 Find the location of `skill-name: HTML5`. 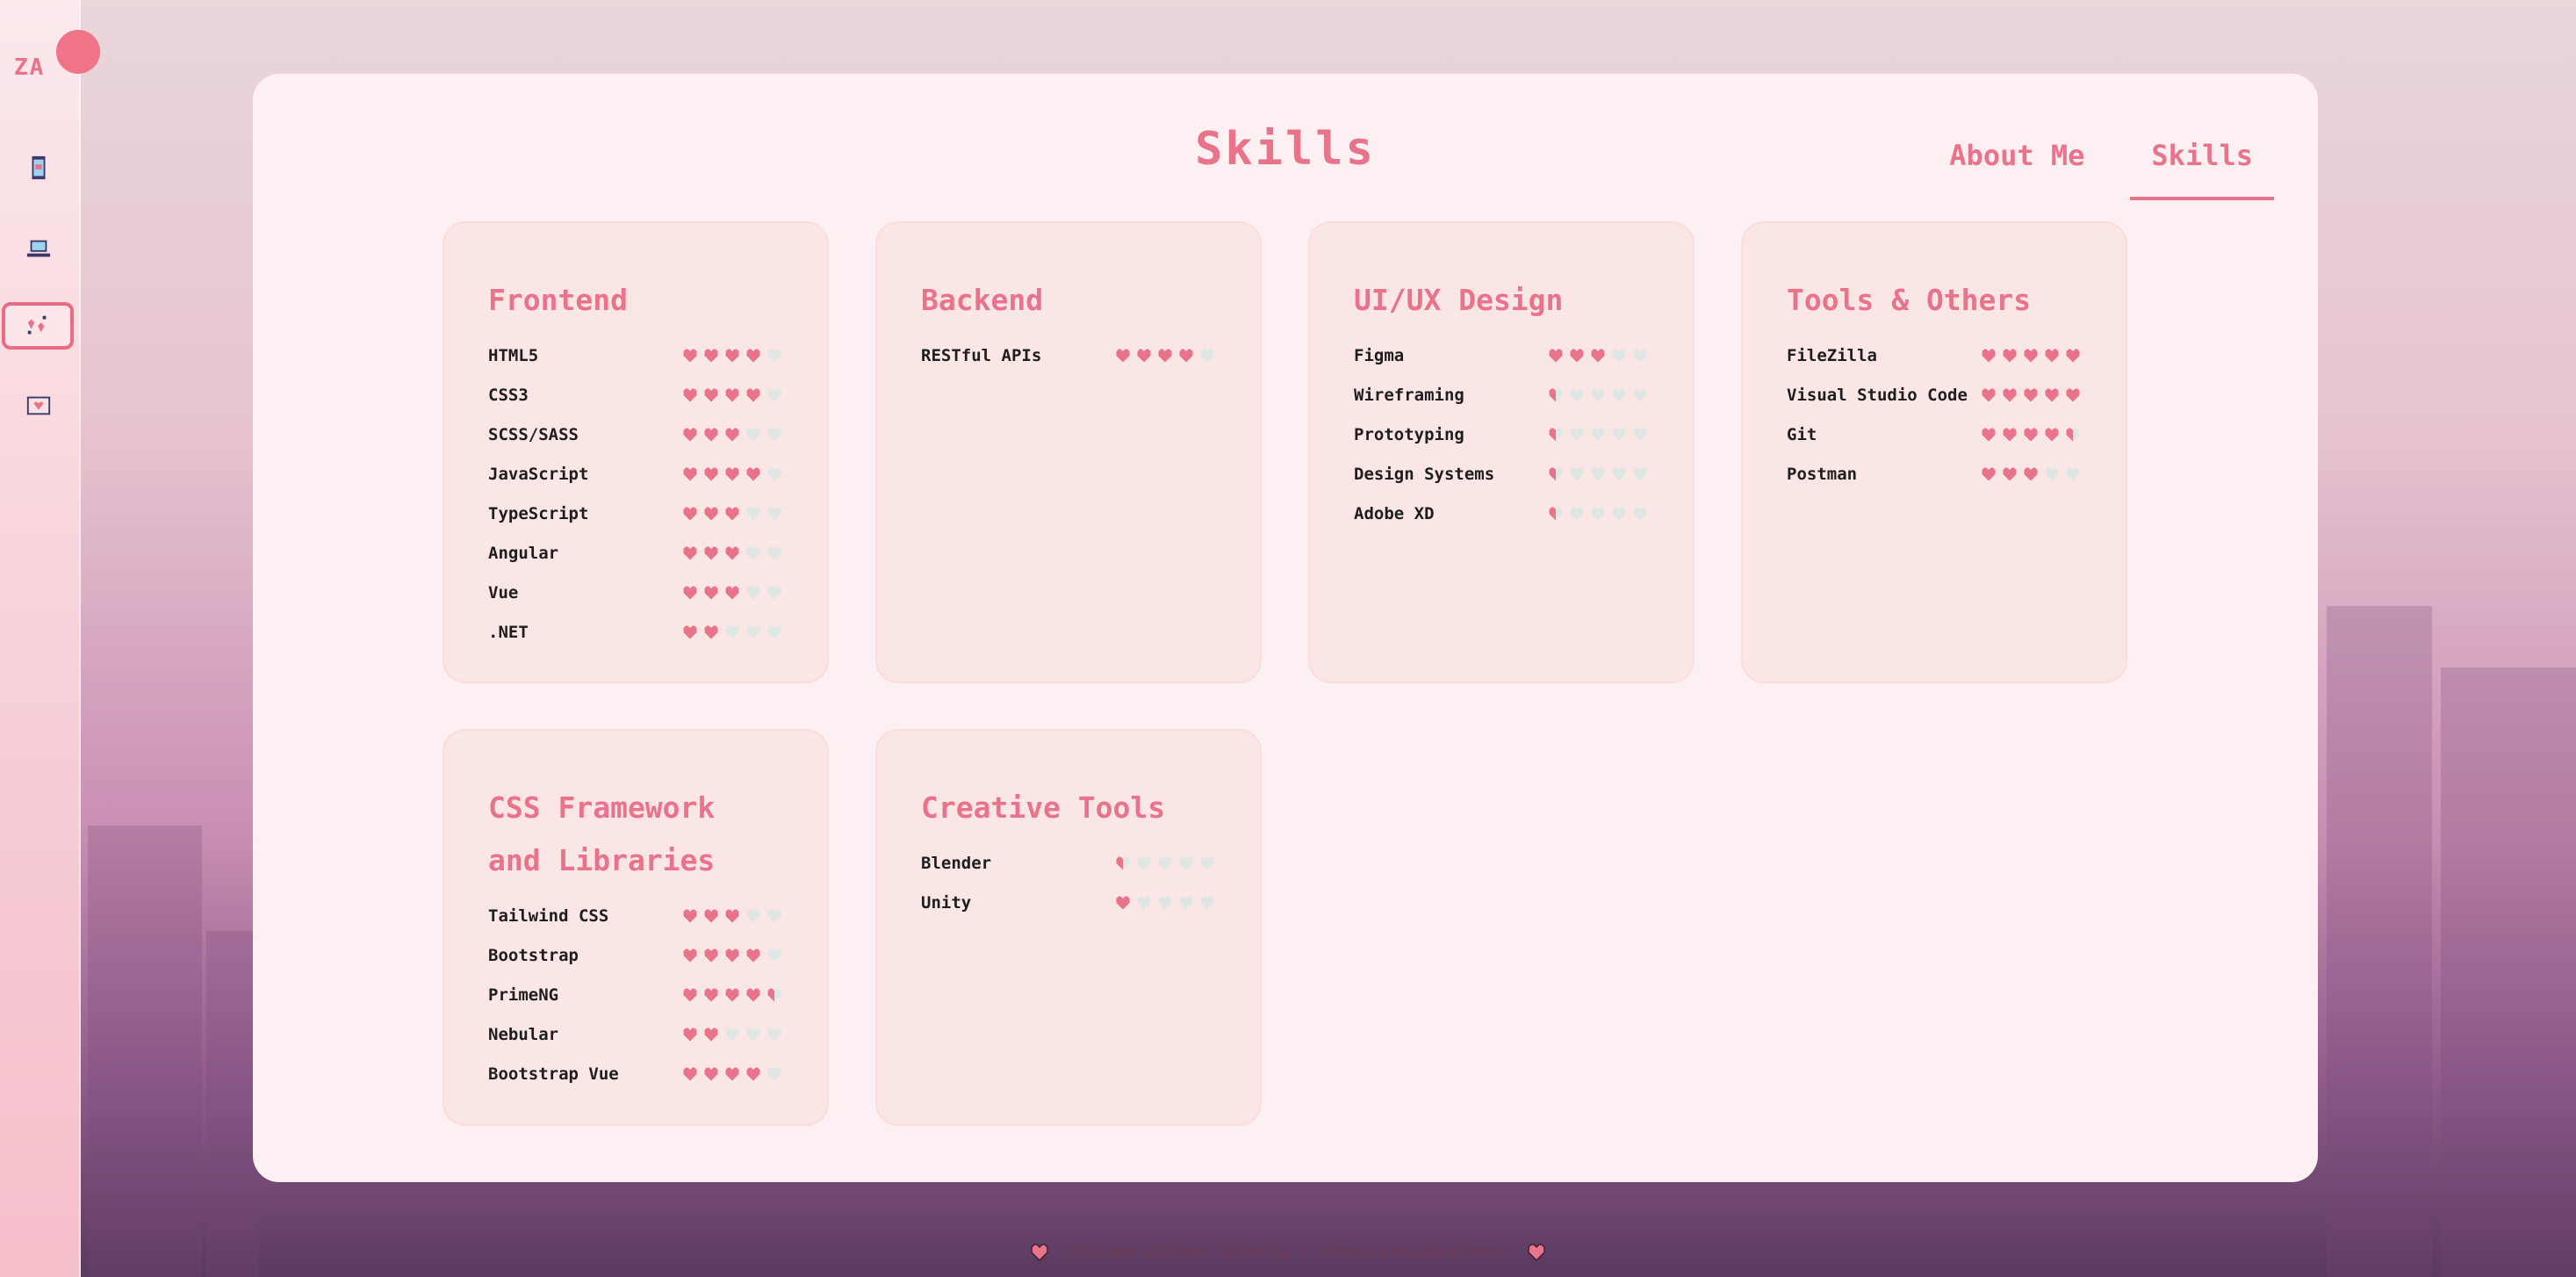

skill-name: HTML5 is located at coordinates (513, 355).